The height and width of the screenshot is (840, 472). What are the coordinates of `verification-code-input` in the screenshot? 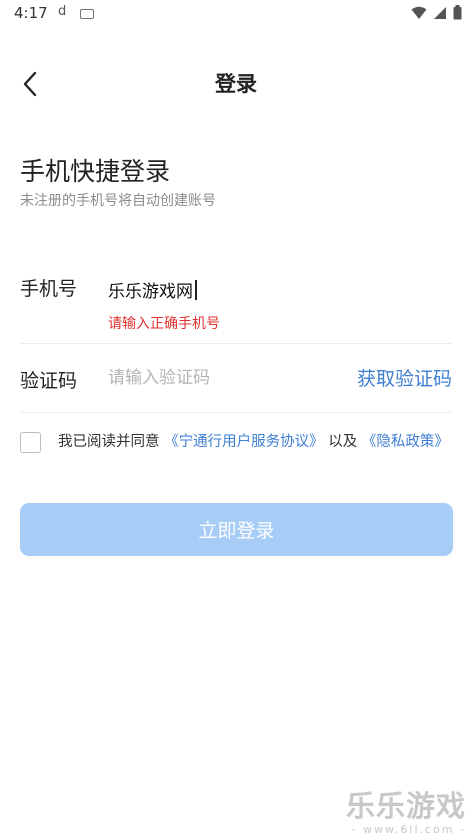 It's located at (218, 378).